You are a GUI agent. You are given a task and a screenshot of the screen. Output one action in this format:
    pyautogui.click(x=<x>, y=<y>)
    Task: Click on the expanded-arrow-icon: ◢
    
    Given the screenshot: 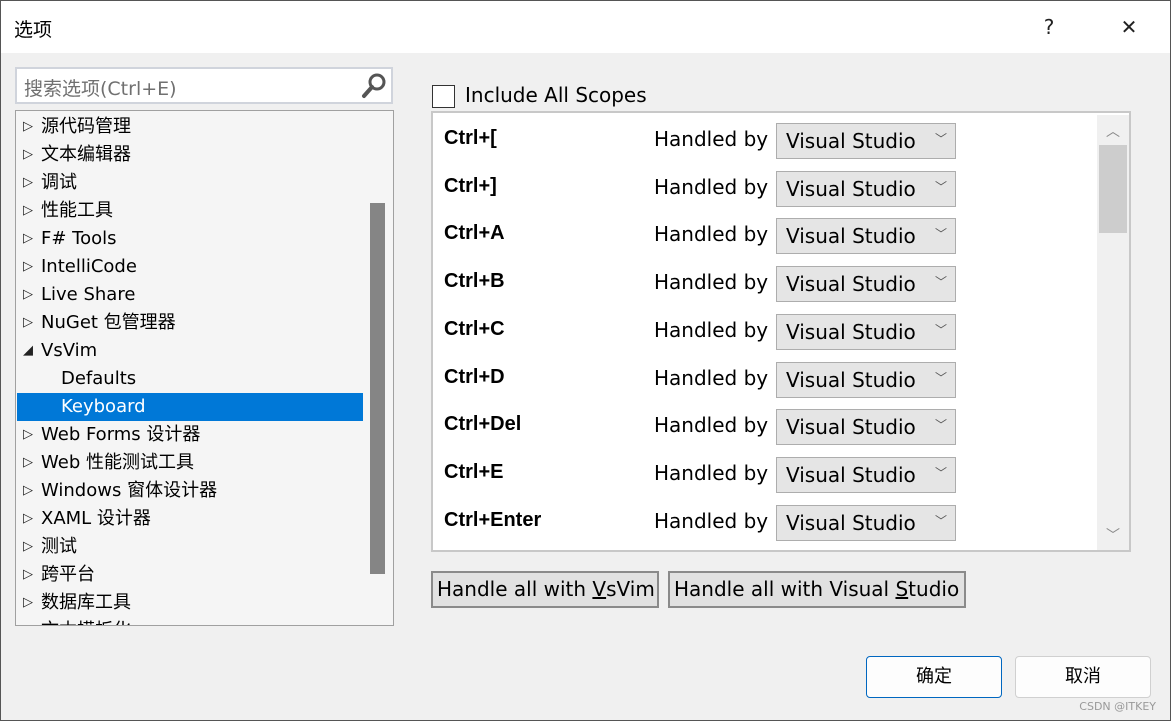 What is the action you would take?
    pyautogui.click(x=28, y=351)
    